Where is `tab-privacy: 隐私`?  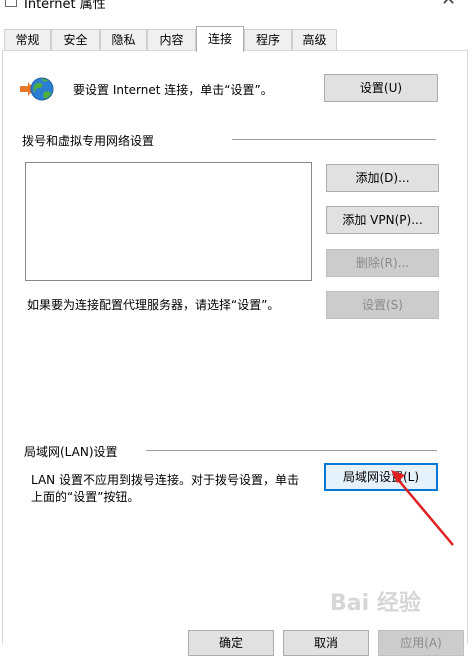
tab-privacy: 隐私 is located at coordinates (123, 39).